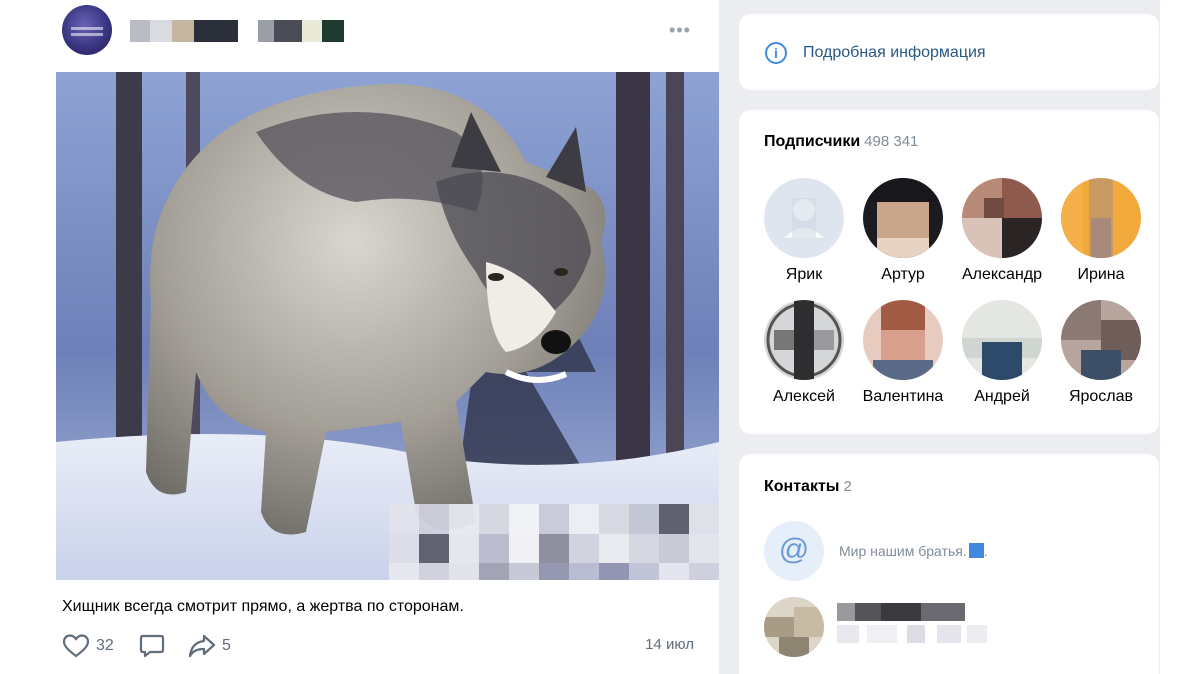 The image size is (1200, 674). Describe the element at coordinates (847, 486) in the screenshot. I see `contacts-count: 2` at that location.